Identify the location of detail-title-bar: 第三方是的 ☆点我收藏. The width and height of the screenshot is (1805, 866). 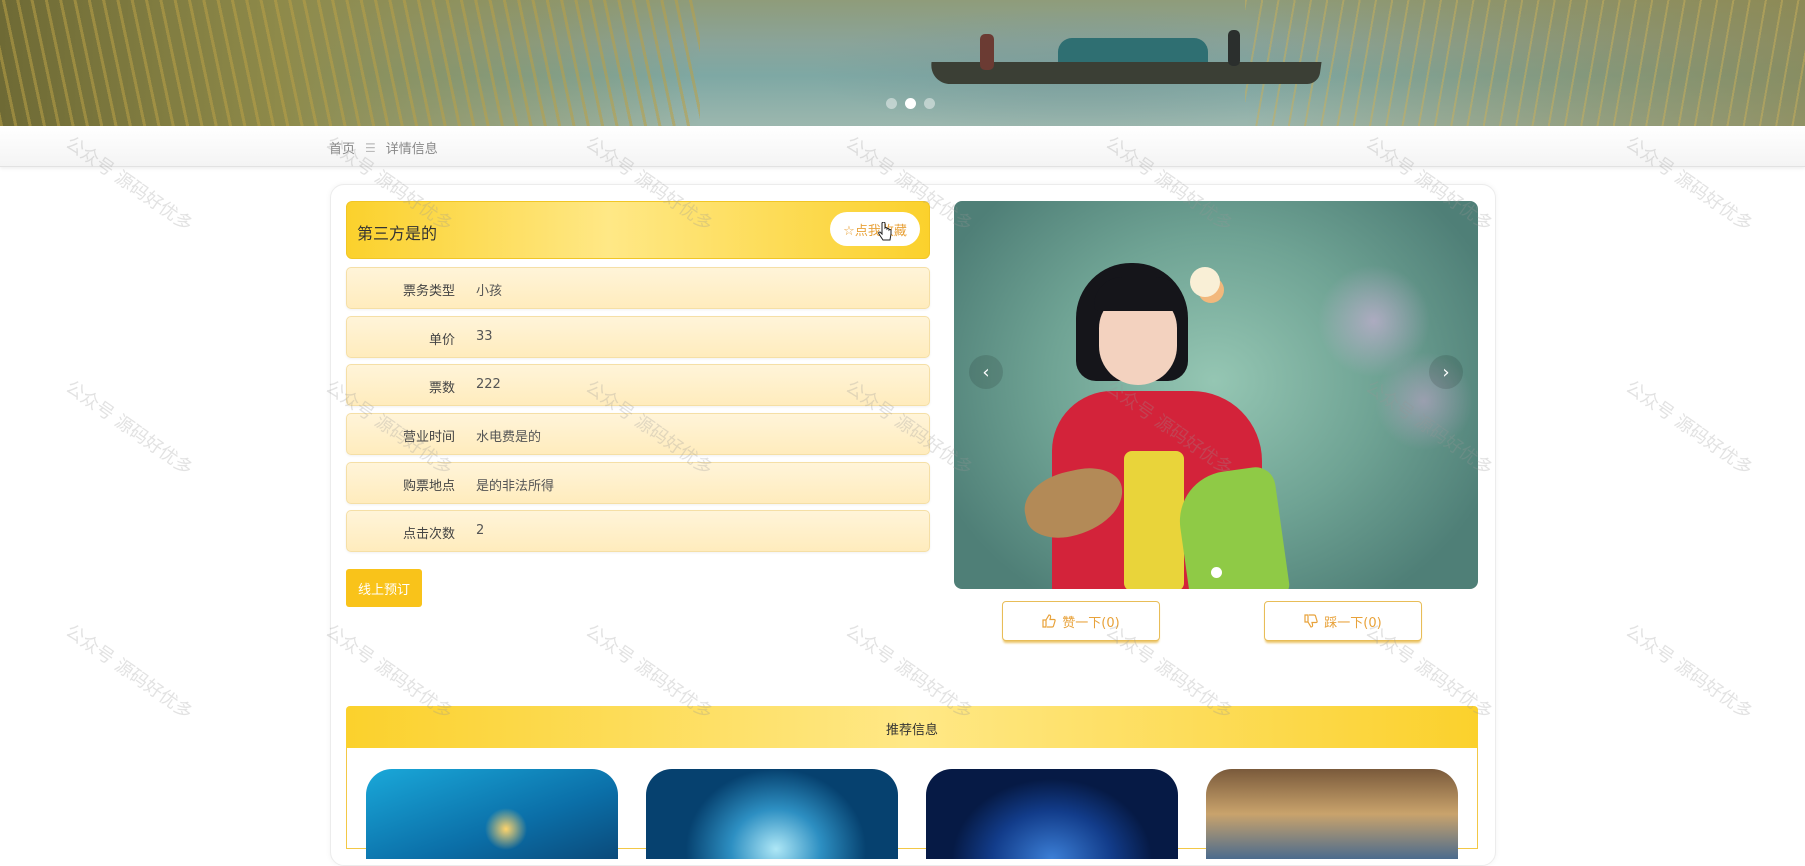
(638, 230).